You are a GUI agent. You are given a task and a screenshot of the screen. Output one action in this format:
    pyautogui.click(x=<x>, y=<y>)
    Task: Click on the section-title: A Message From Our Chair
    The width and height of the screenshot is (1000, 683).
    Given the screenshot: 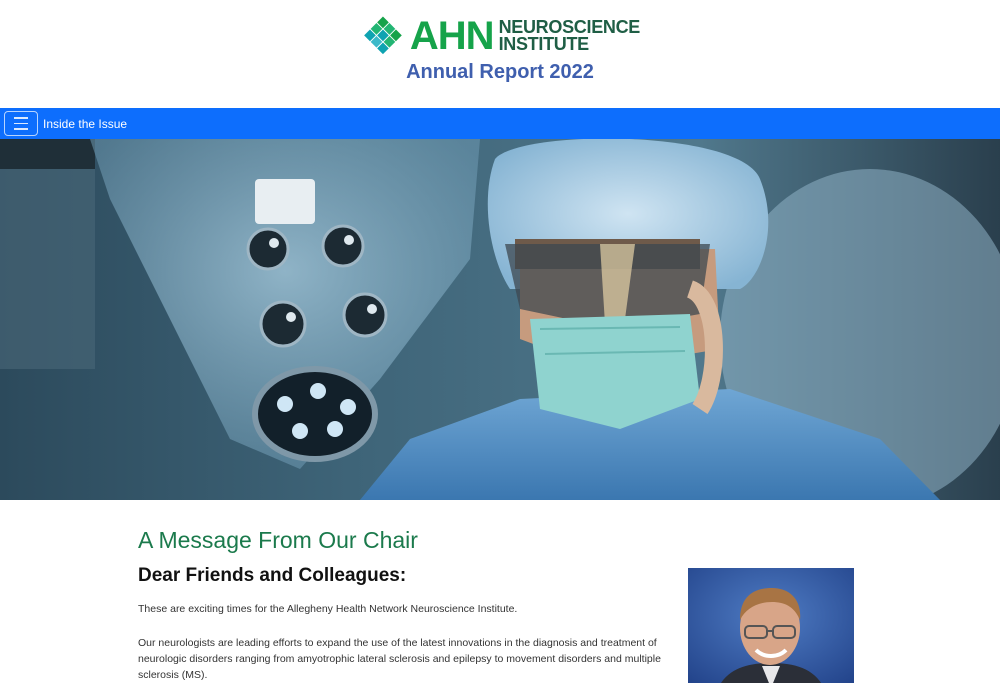 What is the action you would take?
    pyautogui.click(x=278, y=540)
    